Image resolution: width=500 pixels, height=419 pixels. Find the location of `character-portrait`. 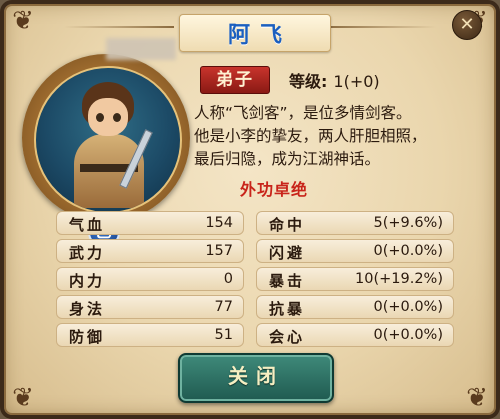

character-portrait is located at coordinates (108, 140).